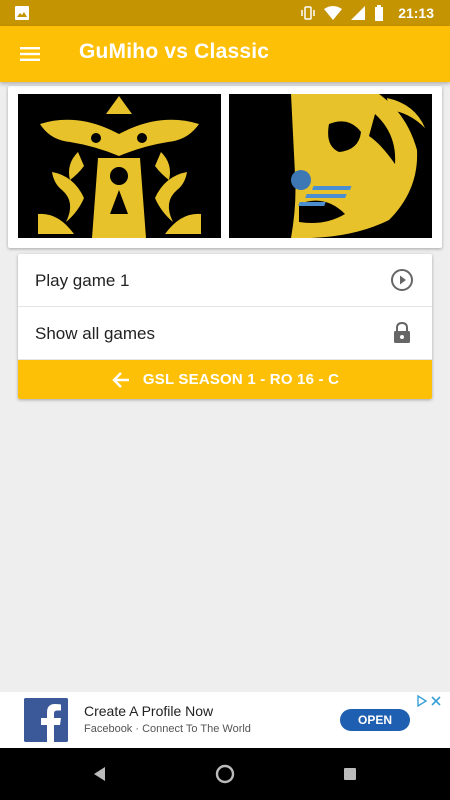 The image size is (450, 800). What do you see at coordinates (379, 13) in the screenshot?
I see `battery-icon` at bounding box center [379, 13].